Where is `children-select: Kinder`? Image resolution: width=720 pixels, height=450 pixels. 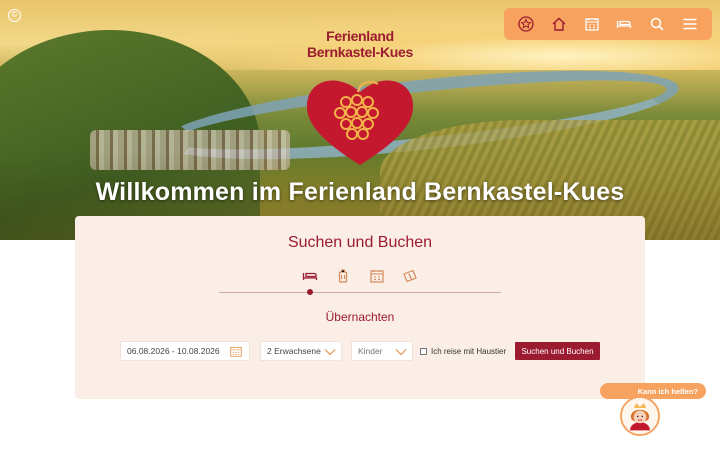 children-select: Kinder is located at coordinates (382, 351).